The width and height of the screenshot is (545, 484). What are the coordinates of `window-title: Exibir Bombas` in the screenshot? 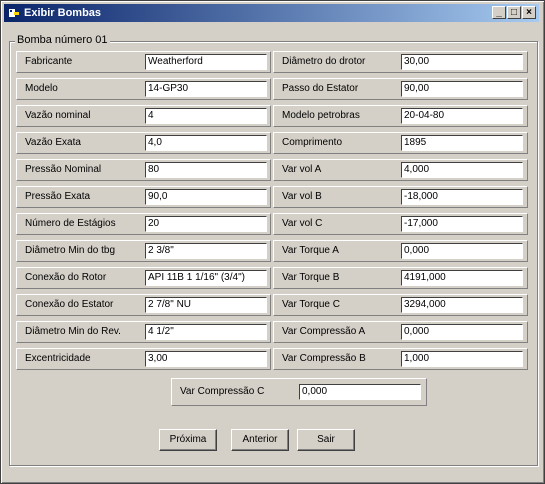 It's located at (63, 13).